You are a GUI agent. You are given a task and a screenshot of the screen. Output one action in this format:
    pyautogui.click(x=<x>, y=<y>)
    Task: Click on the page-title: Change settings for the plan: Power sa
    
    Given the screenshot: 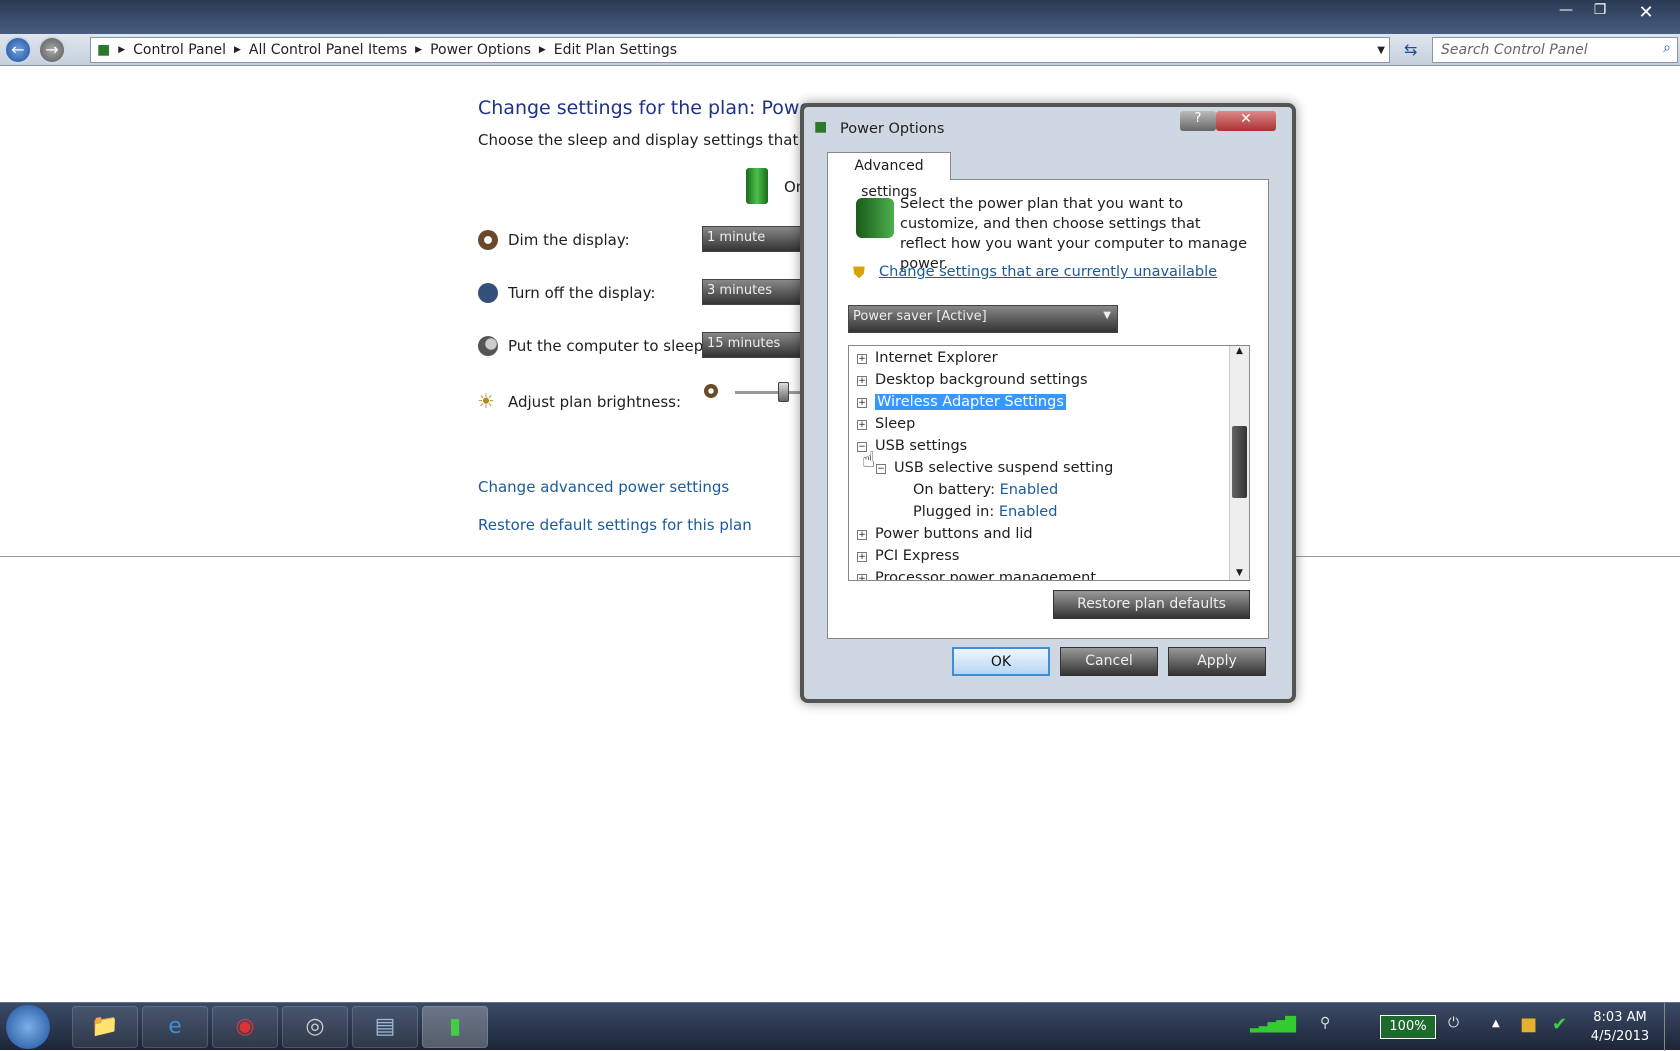 What is the action you would take?
    pyautogui.click(x=662, y=108)
    